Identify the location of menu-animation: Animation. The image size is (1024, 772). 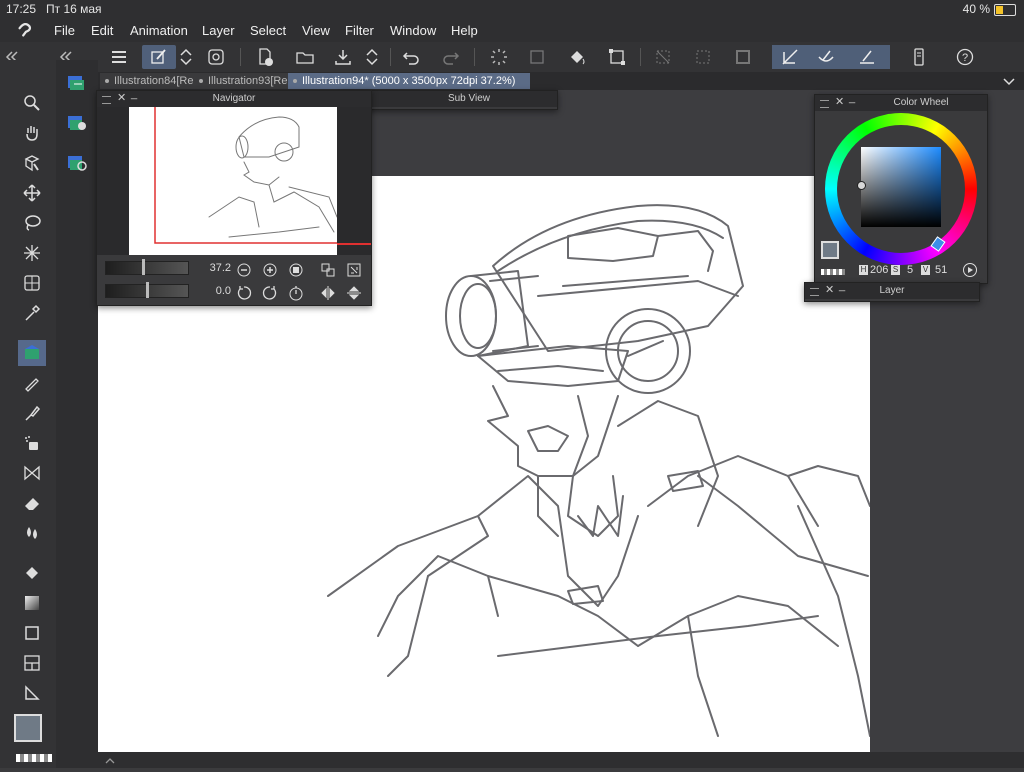
(159, 30).